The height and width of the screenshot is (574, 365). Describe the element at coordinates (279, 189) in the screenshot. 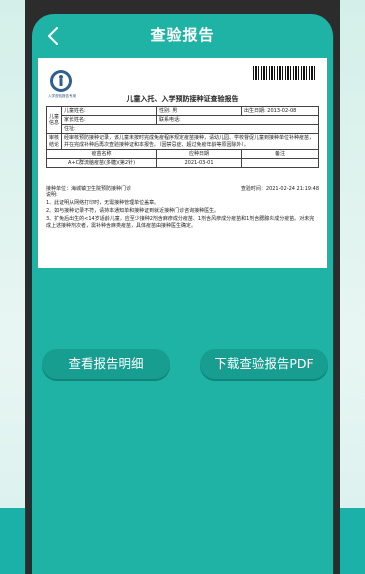

I see `check-time: 查验时间：2021-02-24 21:19:48` at that location.